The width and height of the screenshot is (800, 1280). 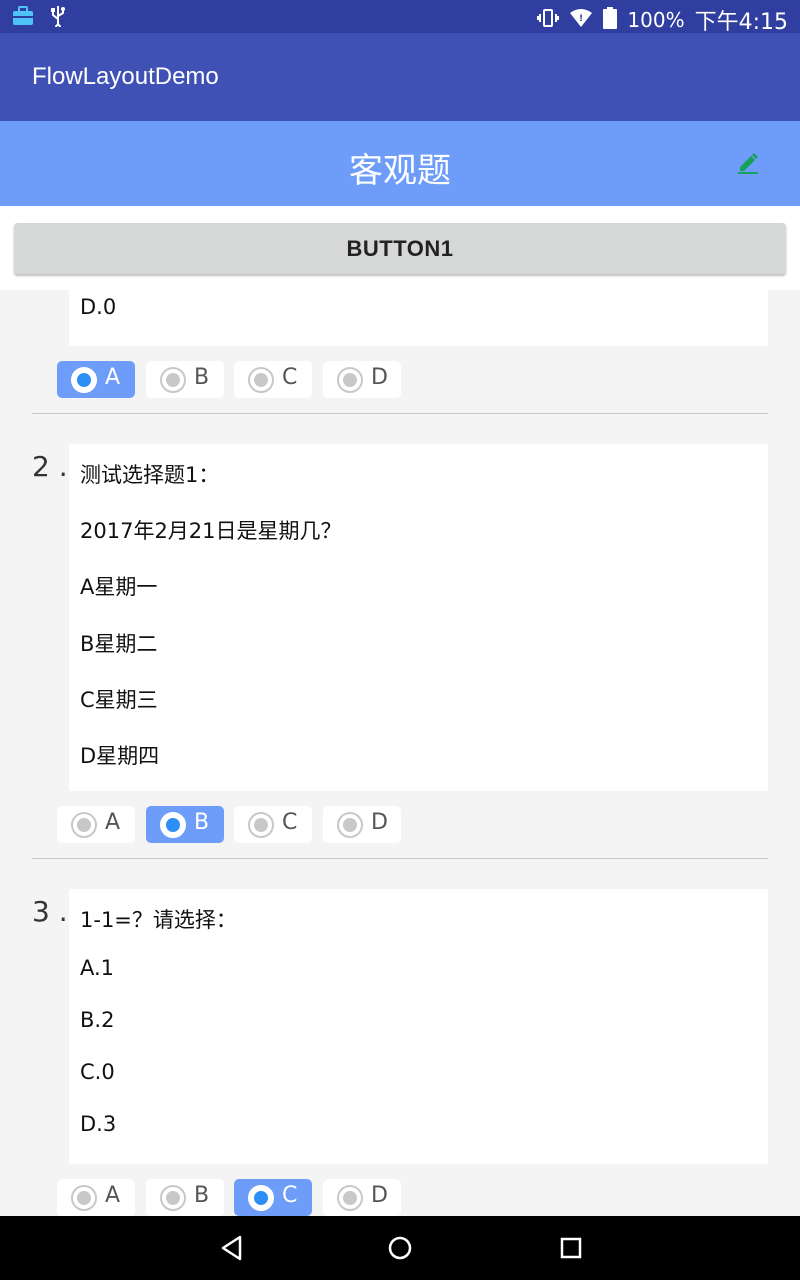 What do you see at coordinates (418, 318) in the screenshot?
I see `question-card-1: D.0` at bounding box center [418, 318].